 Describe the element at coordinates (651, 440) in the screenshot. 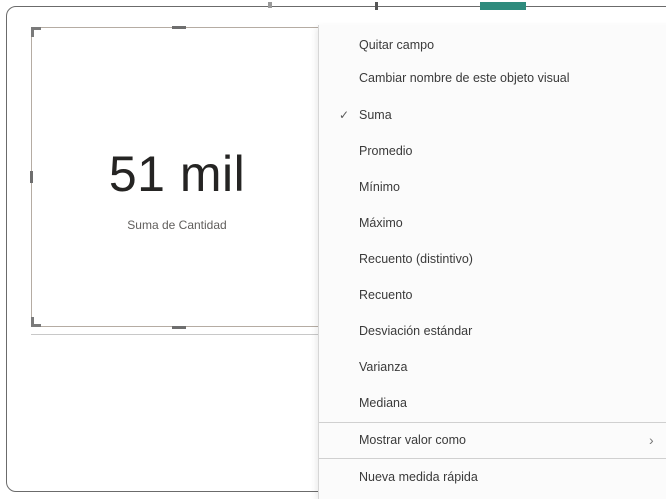

I see `chevron-right-icon: ›` at that location.